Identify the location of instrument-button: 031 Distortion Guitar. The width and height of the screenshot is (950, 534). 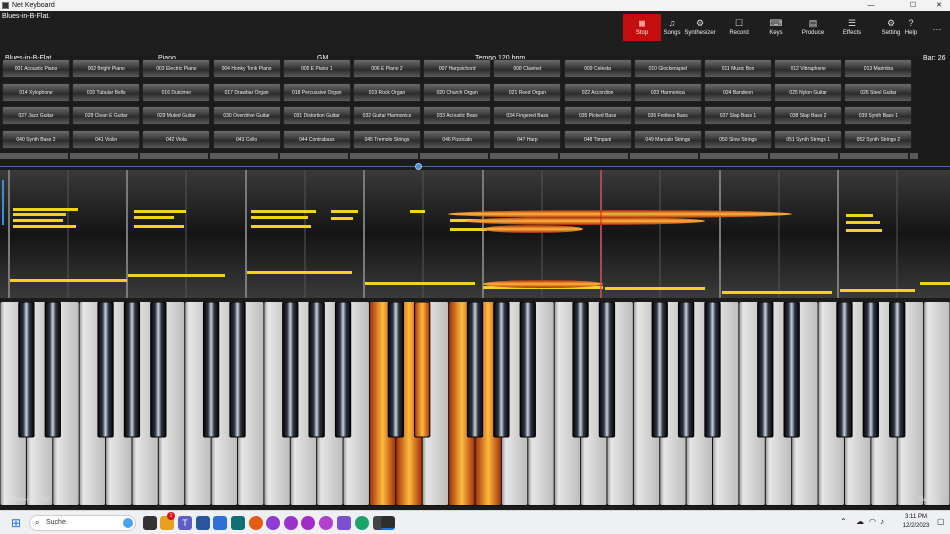
(316, 115).